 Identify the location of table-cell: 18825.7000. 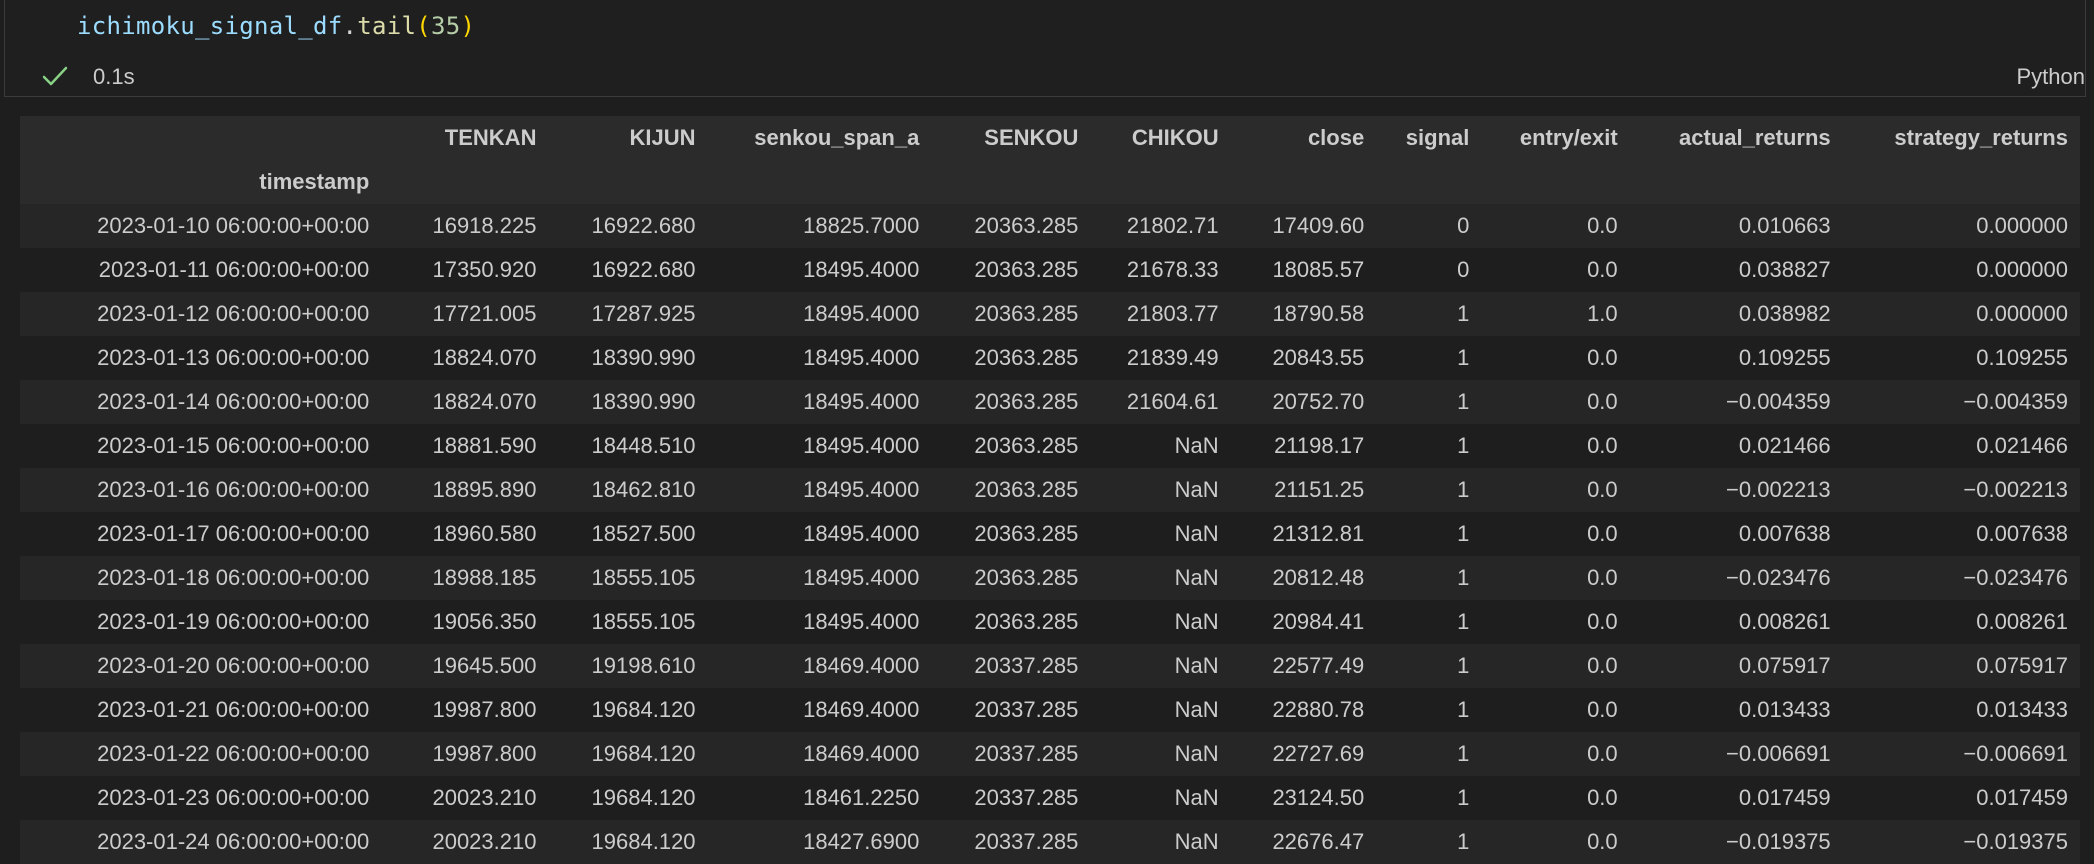
(861, 225).